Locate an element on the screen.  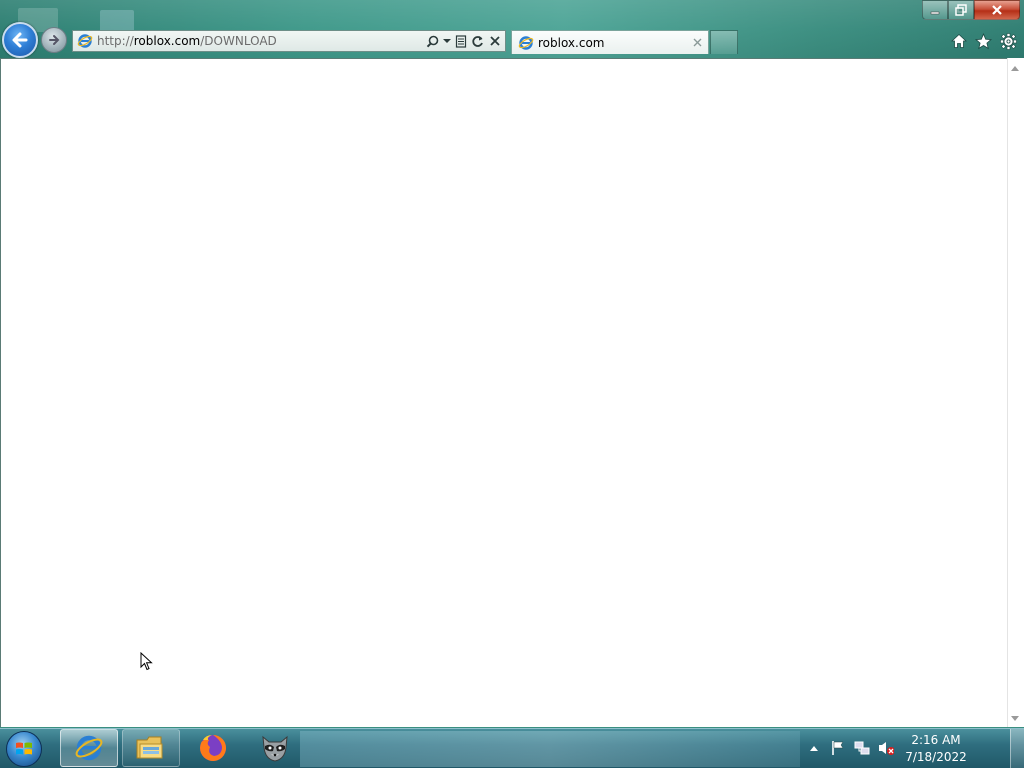
network-icon is located at coordinates (862, 748).